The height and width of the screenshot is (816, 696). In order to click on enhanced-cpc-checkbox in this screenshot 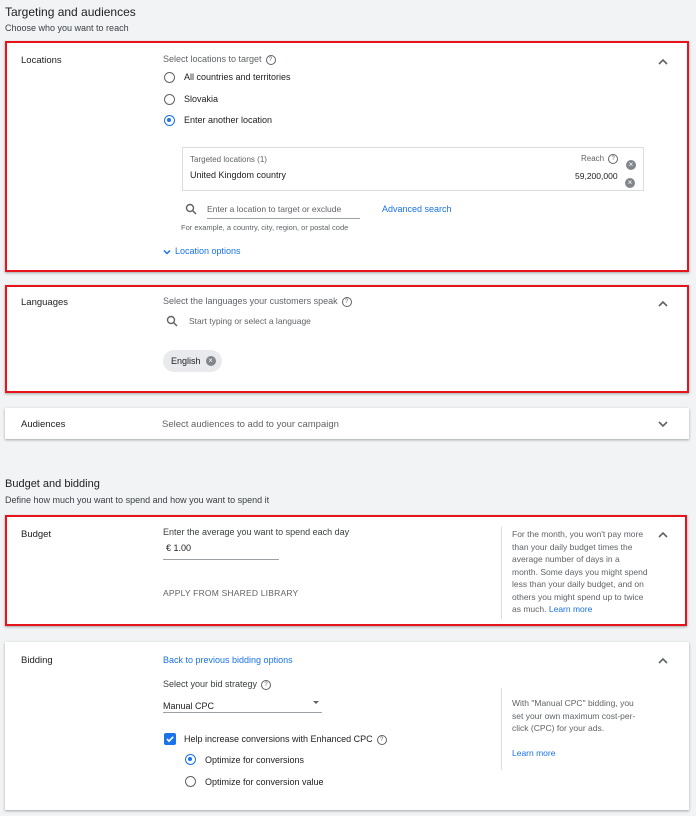, I will do `click(170, 739)`.